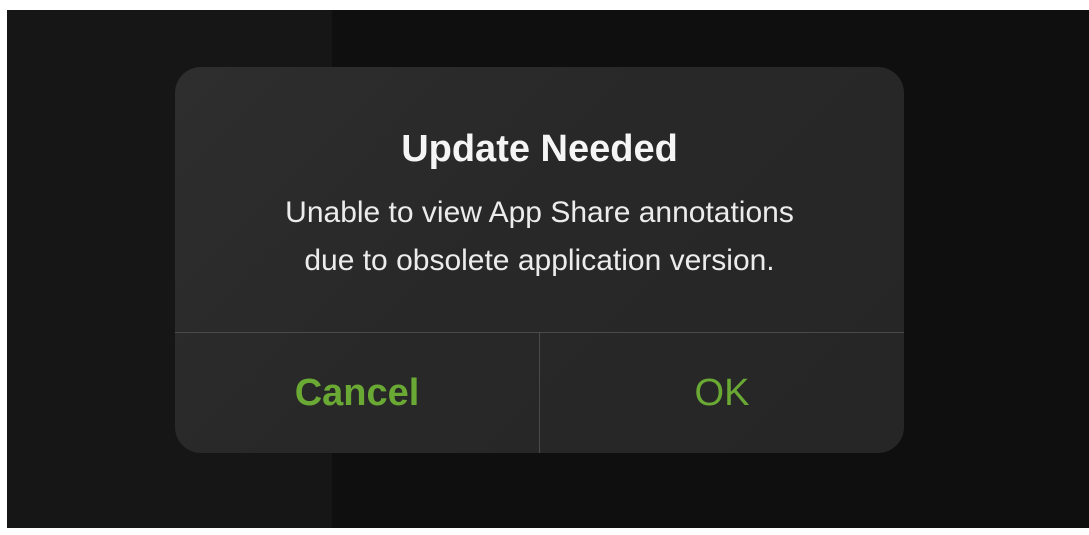 The image size is (1089, 535). I want to click on cancel-button: Cancel, so click(357, 393).